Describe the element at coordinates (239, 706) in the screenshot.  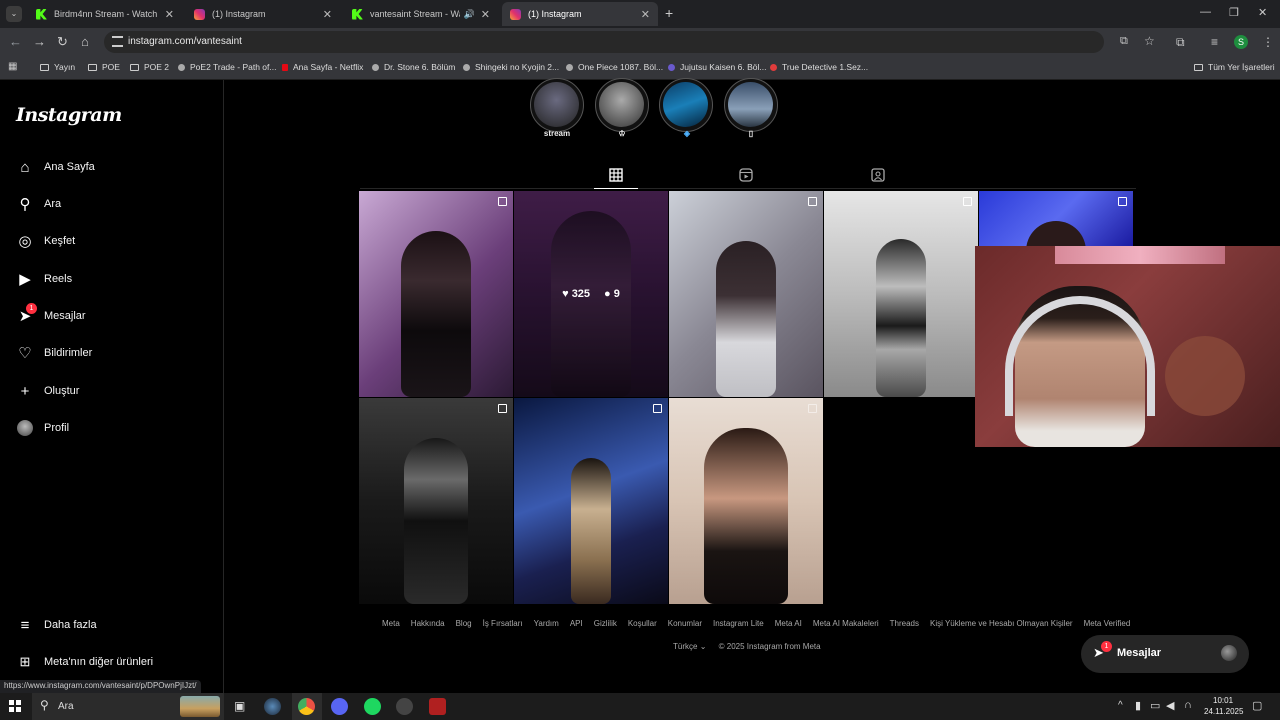
I see `task-view-icon: ▣` at that location.